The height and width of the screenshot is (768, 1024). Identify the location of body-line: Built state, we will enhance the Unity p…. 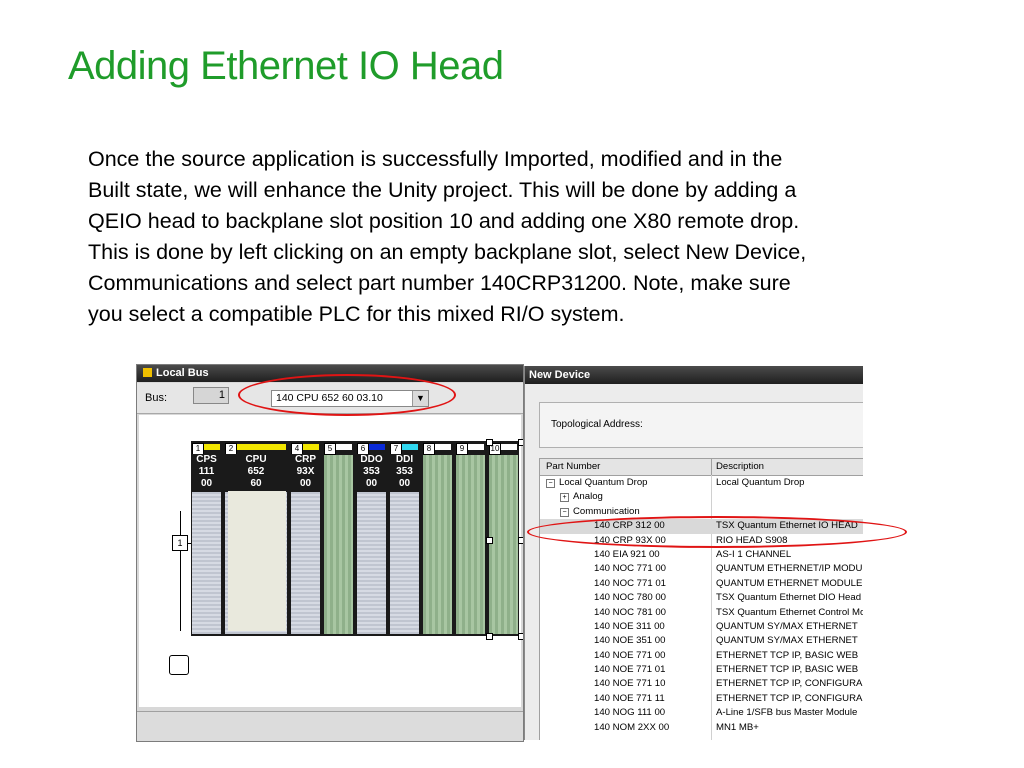
(442, 190).